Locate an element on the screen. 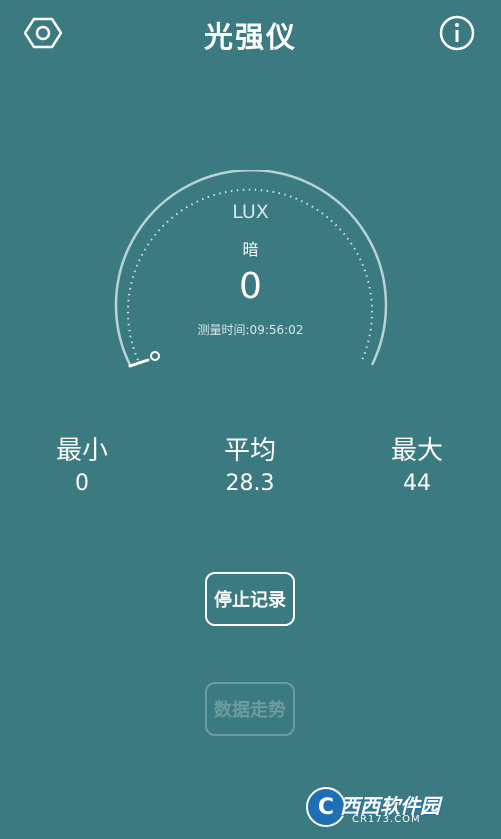 Image resolution: width=501 pixels, height=839 pixels. stop-record-button: 停止记录 is located at coordinates (250, 599).